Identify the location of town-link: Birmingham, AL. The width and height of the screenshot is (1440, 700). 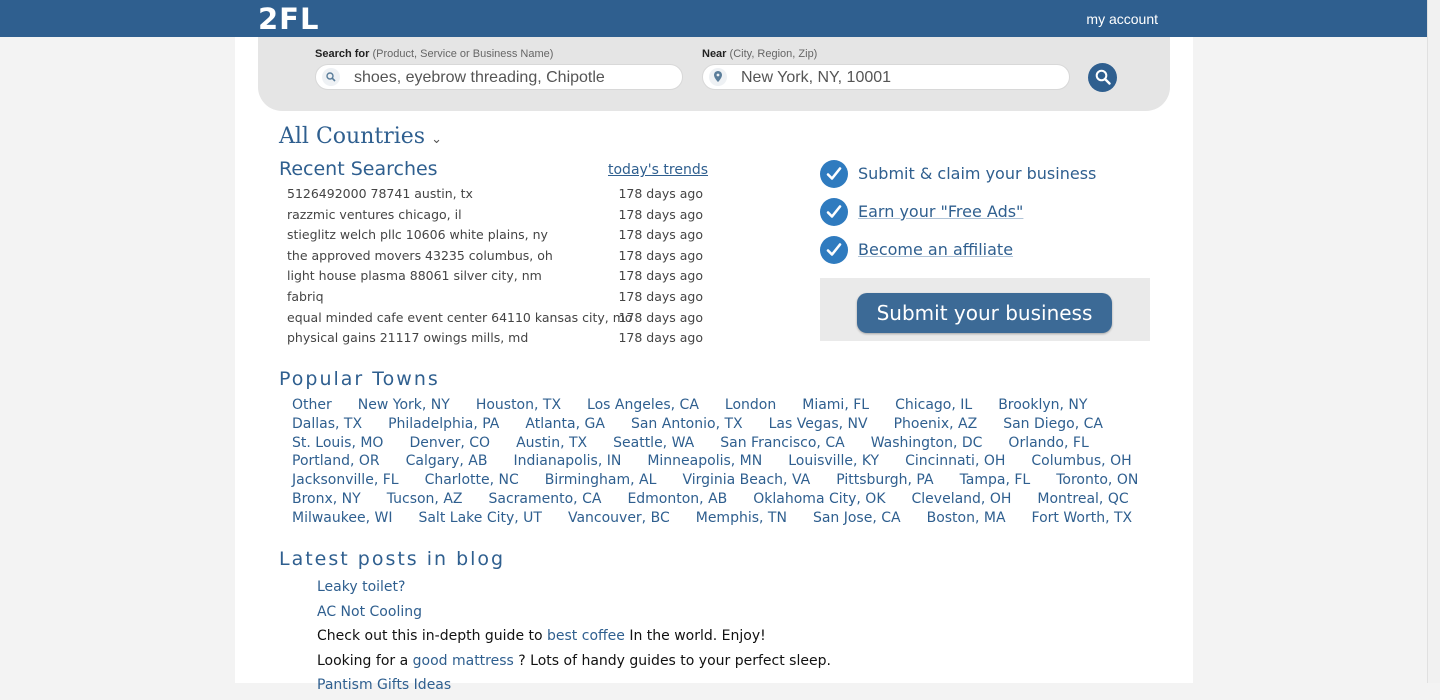
(601, 480).